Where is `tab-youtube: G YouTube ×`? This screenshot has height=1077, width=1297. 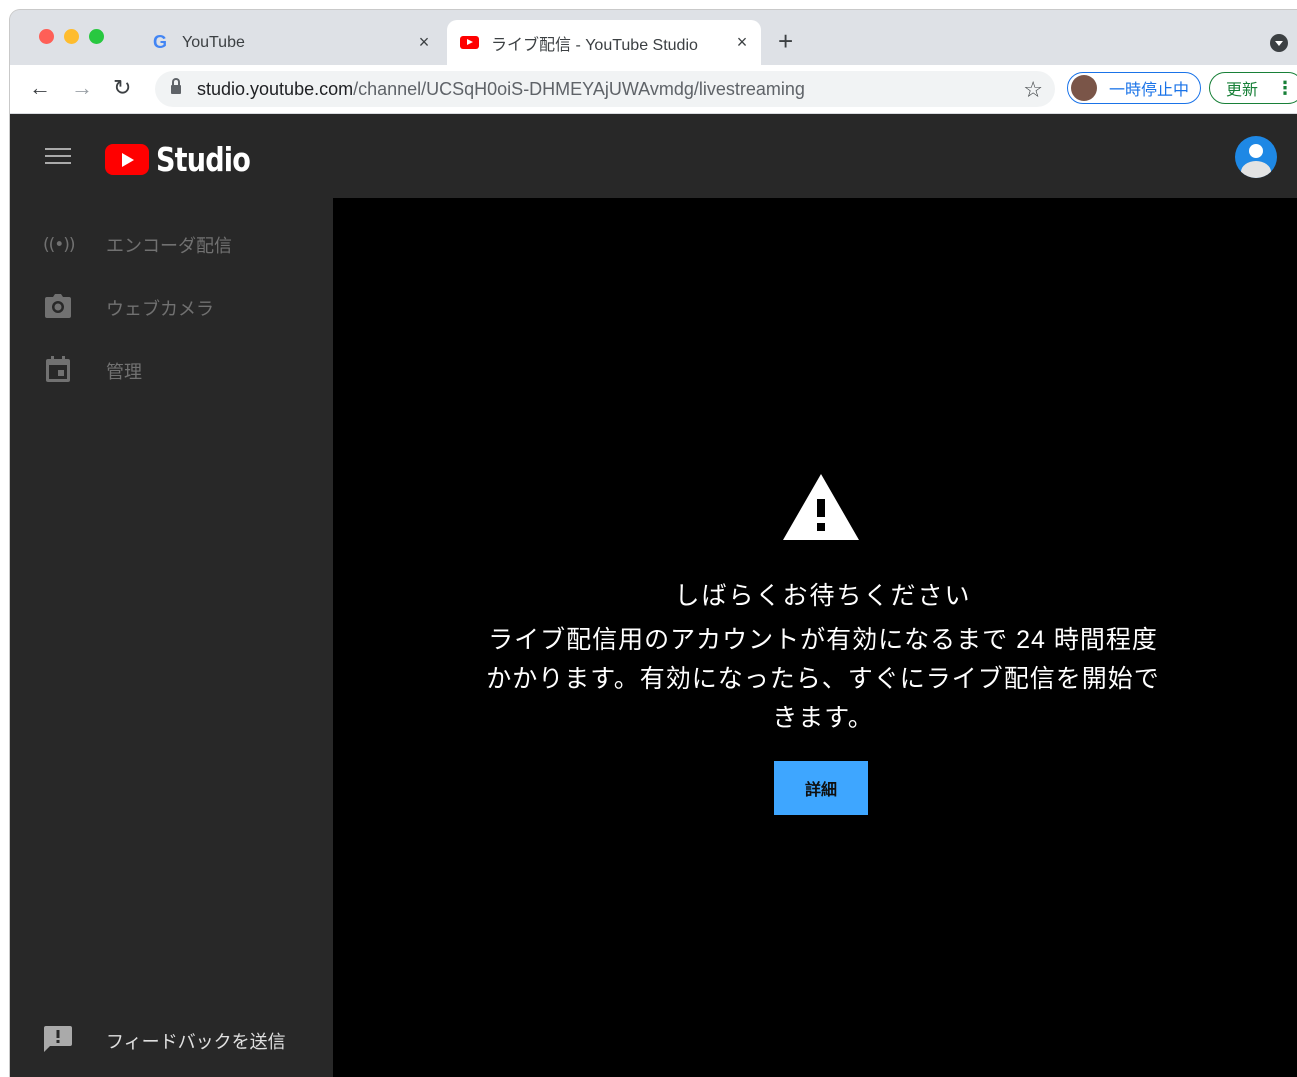 tab-youtube: G YouTube × is located at coordinates (290, 42).